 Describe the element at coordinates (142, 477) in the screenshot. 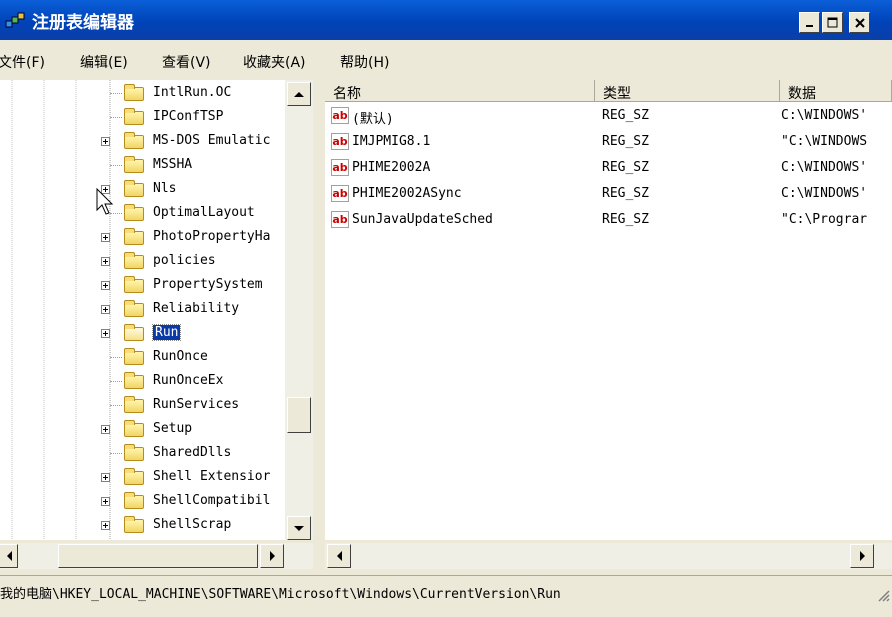

I see `tree-node: Shell Extensior` at that location.